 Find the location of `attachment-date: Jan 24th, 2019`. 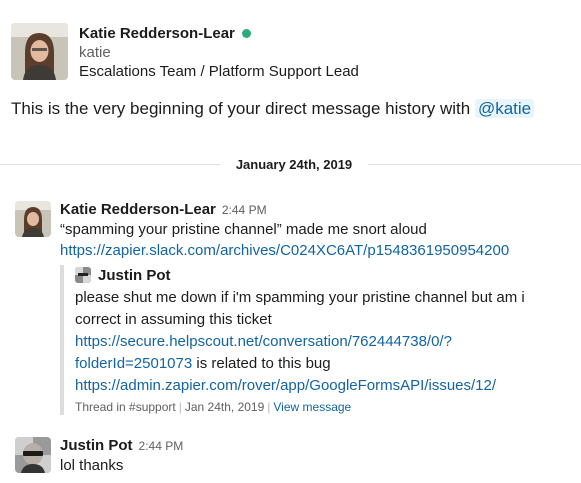

attachment-date: Jan 24th, 2019 is located at coordinates (224, 407).